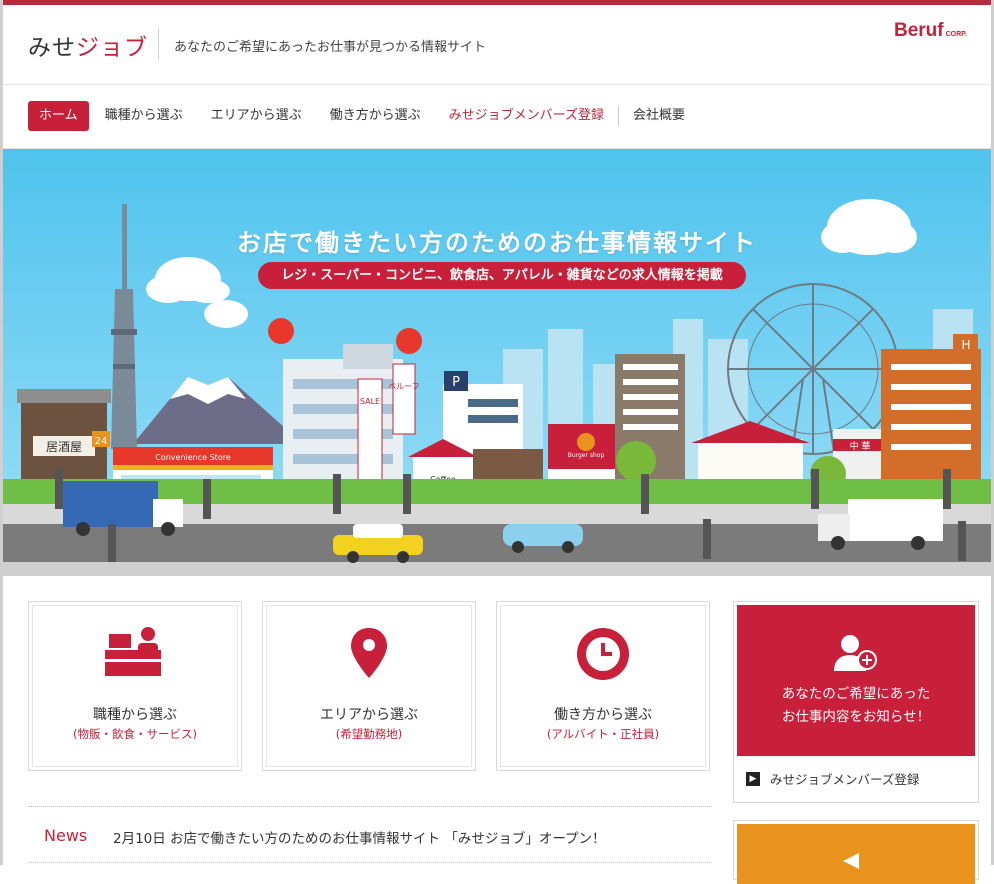 Image resolution: width=994 pixels, height=884 pixels. Describe the element at coordinates (860, 446) in the screenshot. I see `chinese-sign: 中 華` at that location.